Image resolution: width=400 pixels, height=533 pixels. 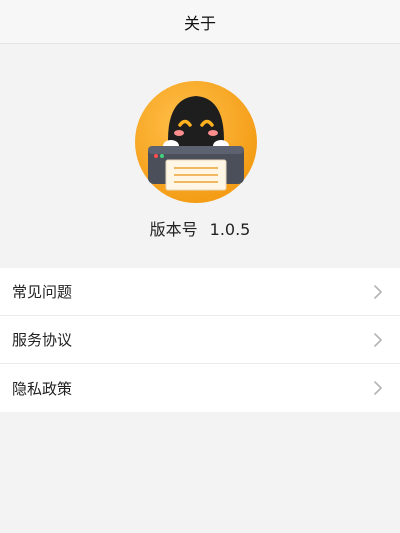 What do you see at coordinates (200, 228) in the screenshot?
I see `version-info: 版本号 1.0.5` at bounding box center [200, 228].